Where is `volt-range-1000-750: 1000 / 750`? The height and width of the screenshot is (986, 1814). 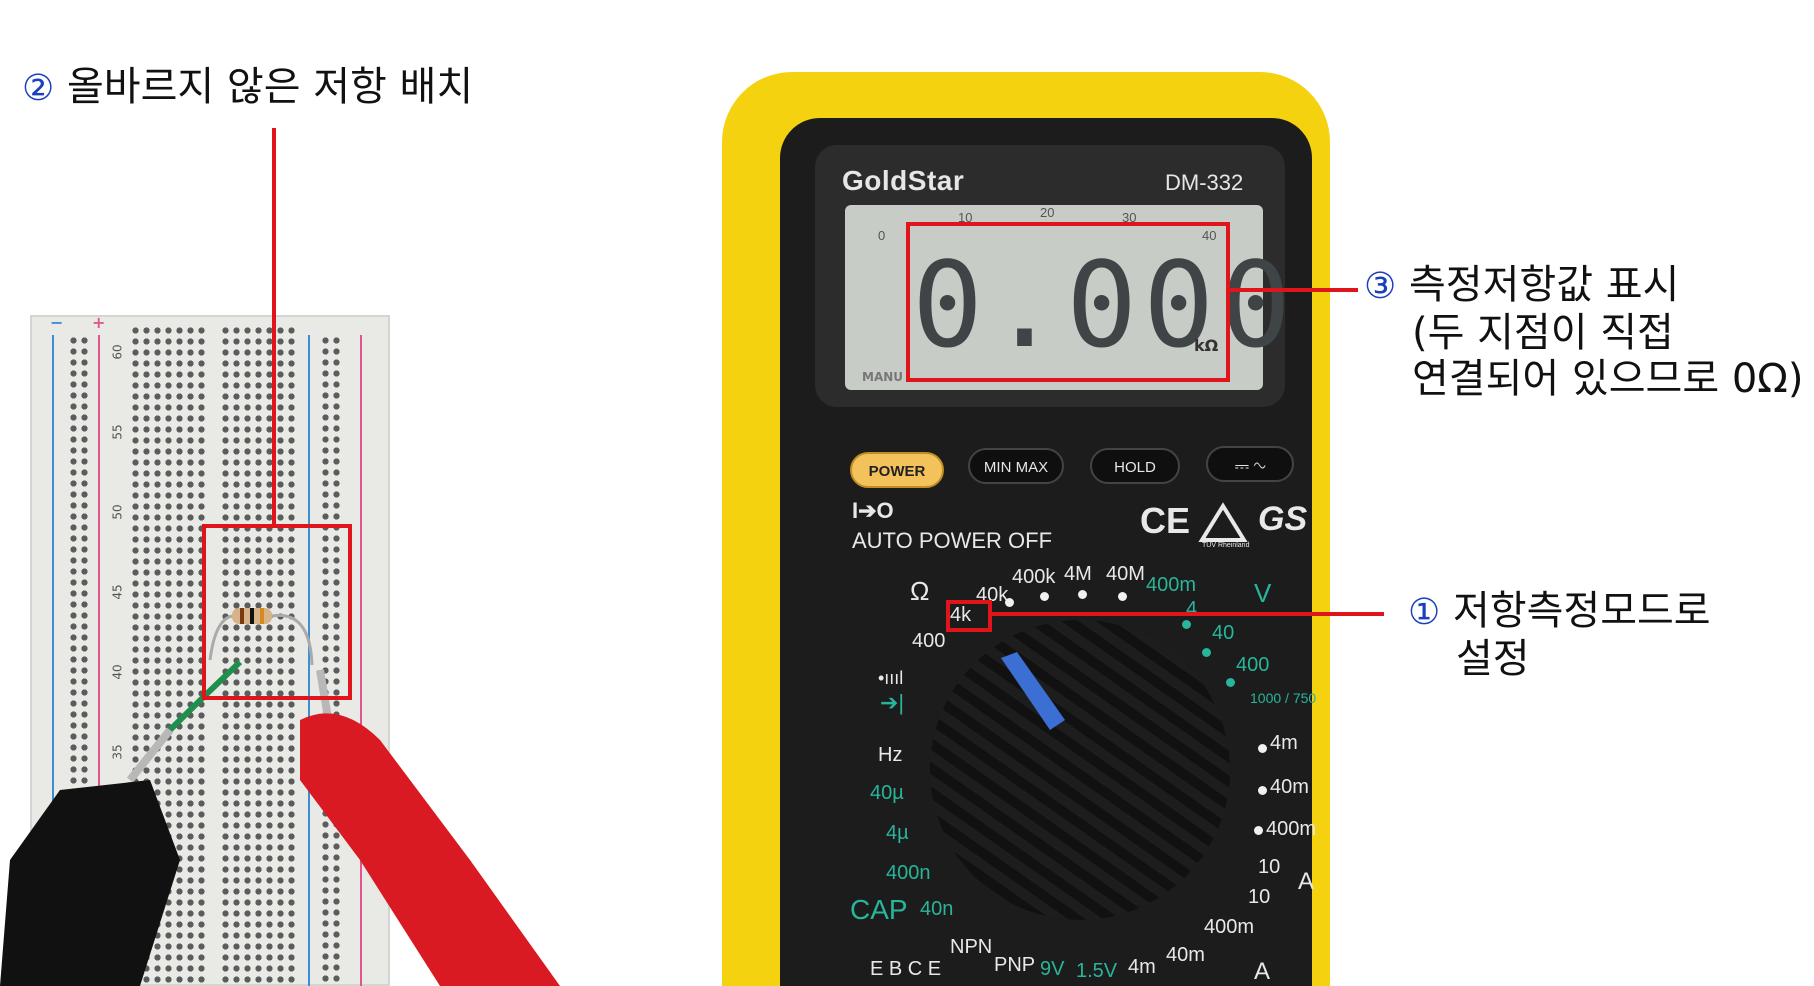
volt-range-1000-750: 1000 / 750 is located at coordinates (1283, 698).